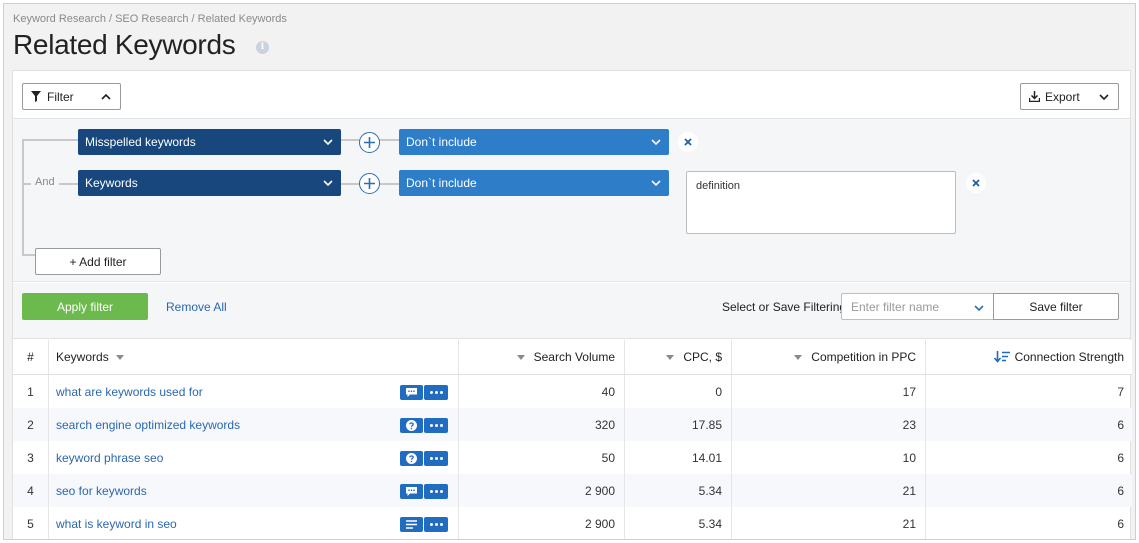 This screenshot has height=543, width=1139. Describe the element at coordinates (571, 94) in the screenshot. I see `toolbar: Filter Export` at that location.